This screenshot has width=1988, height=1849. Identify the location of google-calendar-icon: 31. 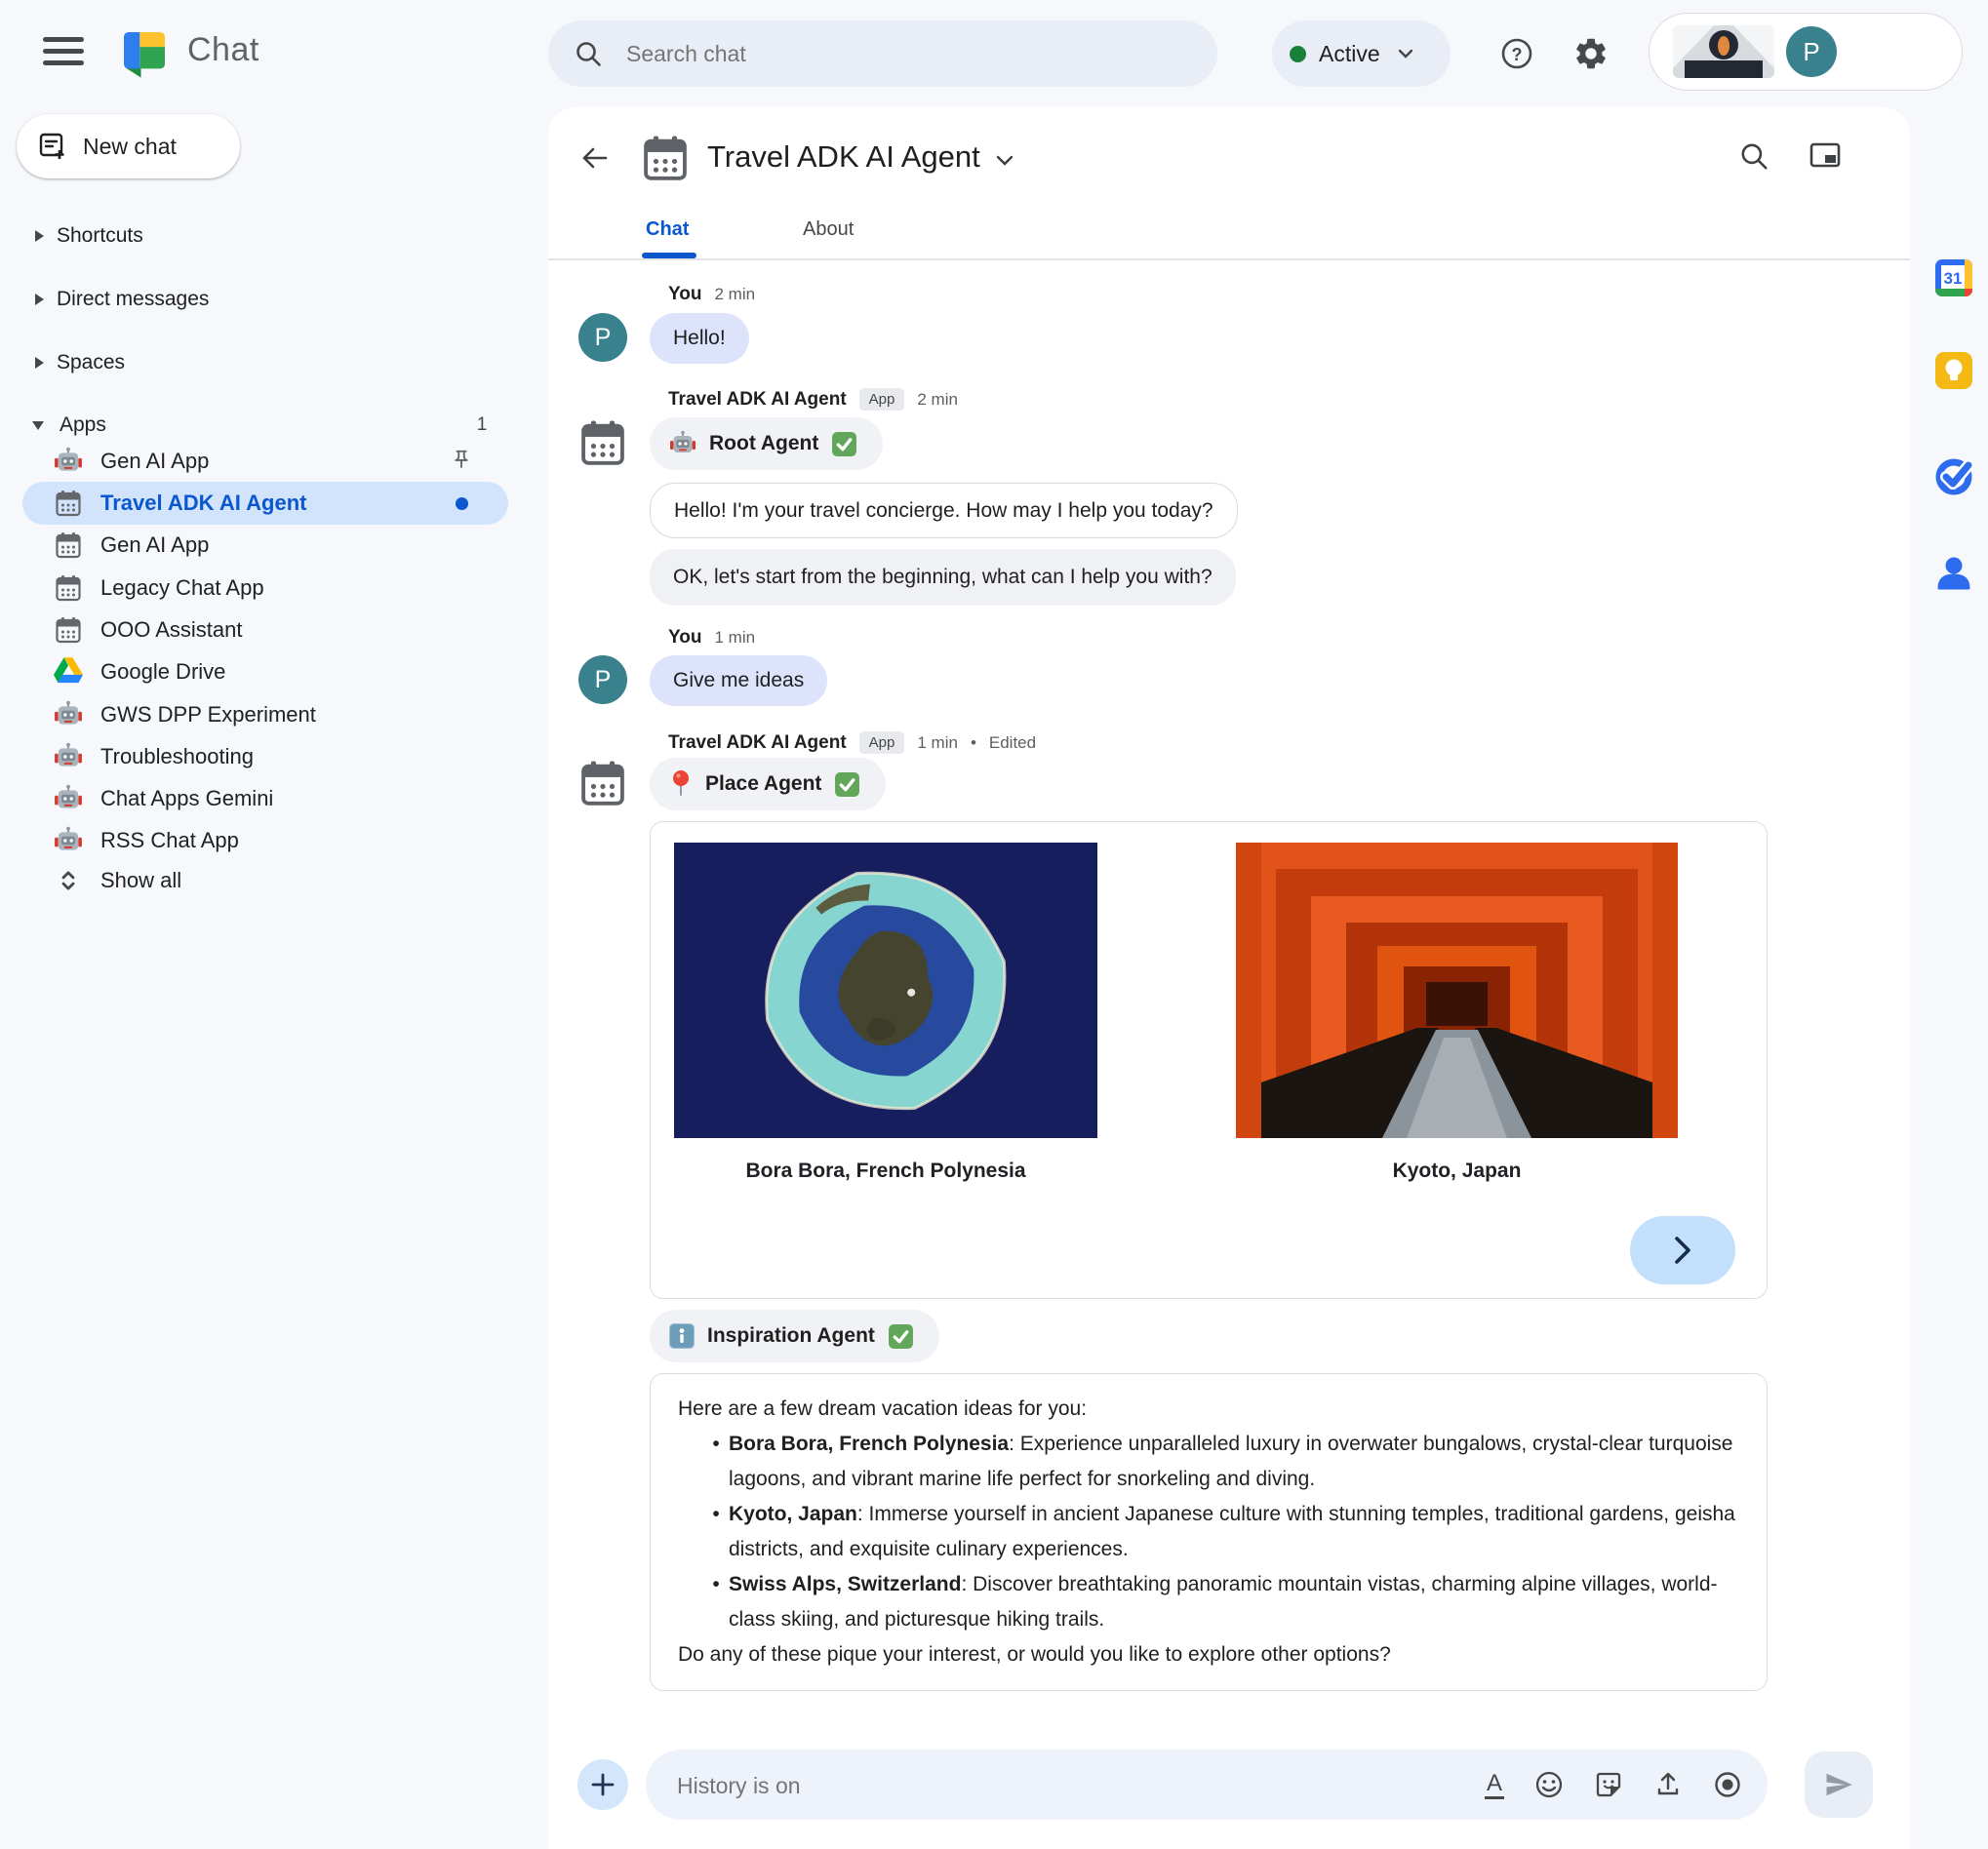
(1954, 278).